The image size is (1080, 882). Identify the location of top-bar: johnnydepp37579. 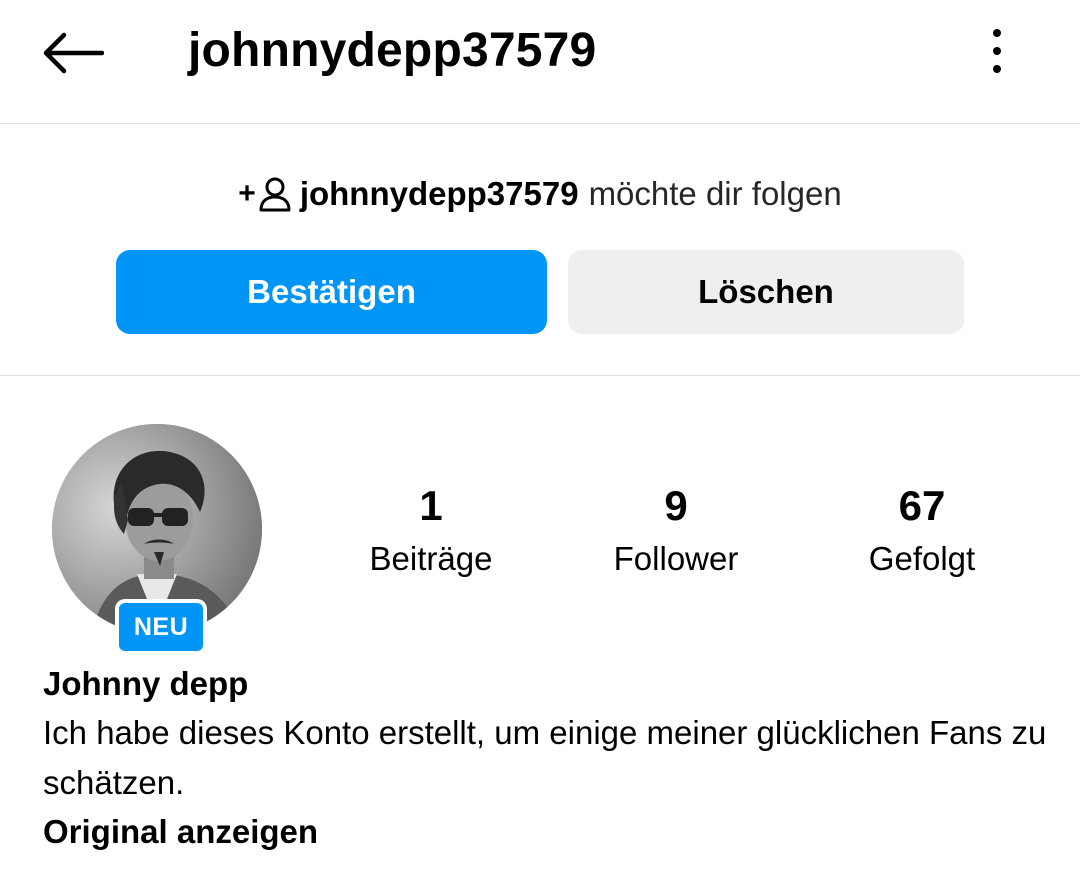
(540, 62).